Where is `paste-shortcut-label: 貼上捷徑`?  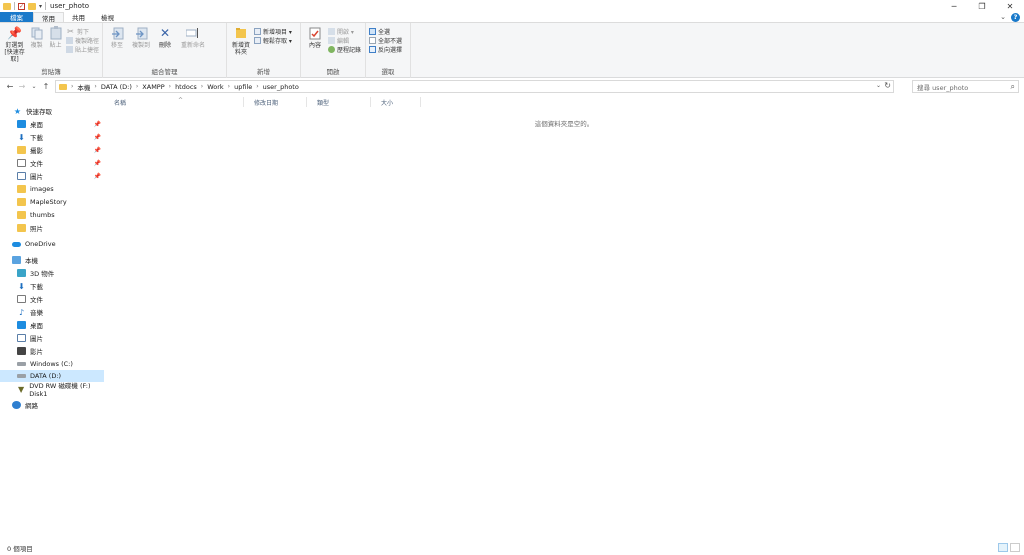
paste-shortcut-label: 貼上捷徑 is located at coordinates (86, 50).